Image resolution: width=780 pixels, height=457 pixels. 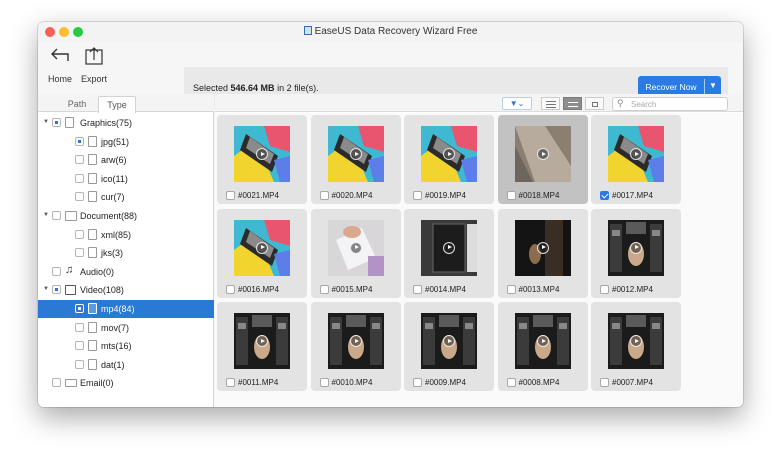 What do you see at coordinates (550, 103) in the screenshot?
I see `list-view-button` at bounding box center [550, 103].